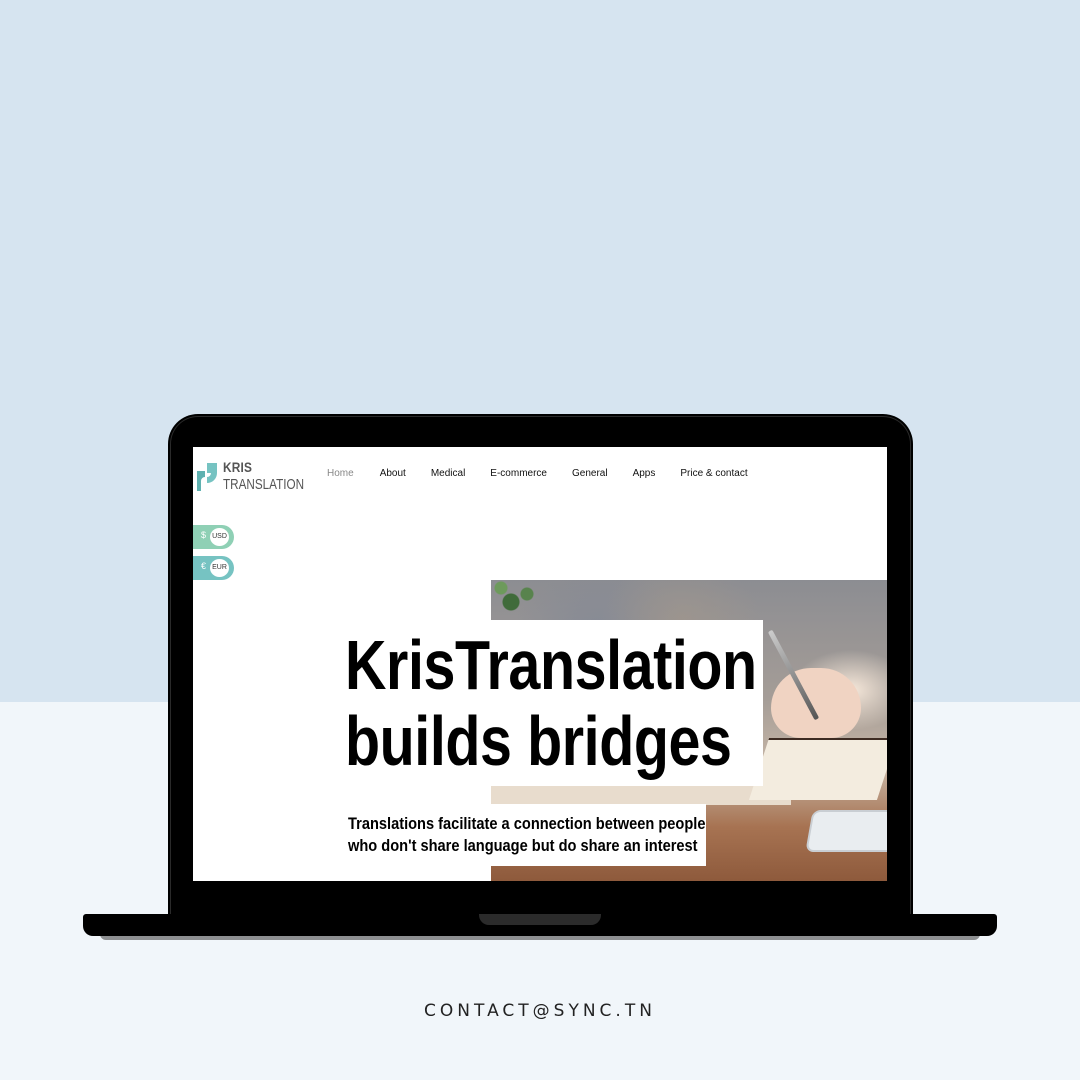  I want to click on hero-headline-line1: KrisTranslation, so click(551, 665).